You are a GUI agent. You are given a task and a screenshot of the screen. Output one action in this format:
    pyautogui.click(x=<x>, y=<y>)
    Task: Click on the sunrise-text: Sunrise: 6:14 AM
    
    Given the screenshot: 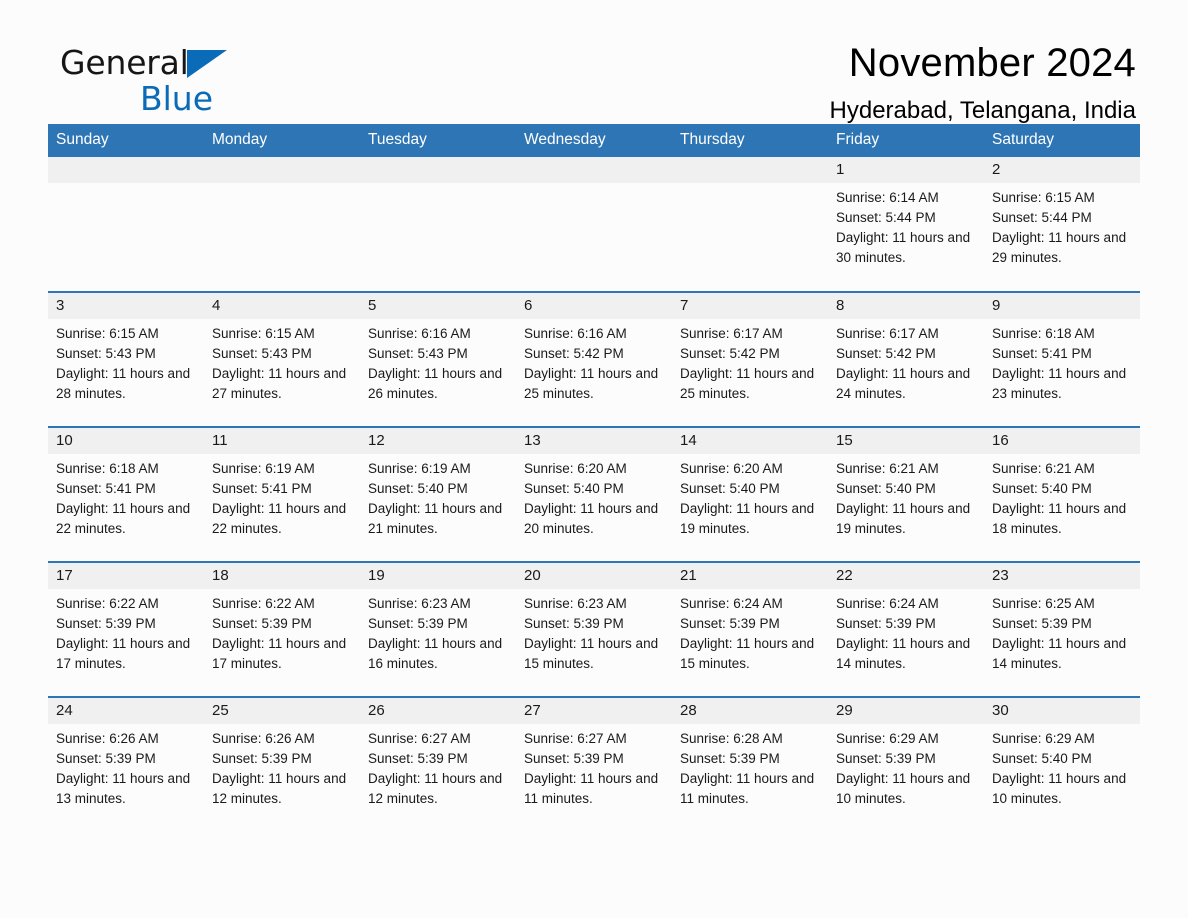 What is the action you would take?
    pyautogui.click(x=887, y=197)
    